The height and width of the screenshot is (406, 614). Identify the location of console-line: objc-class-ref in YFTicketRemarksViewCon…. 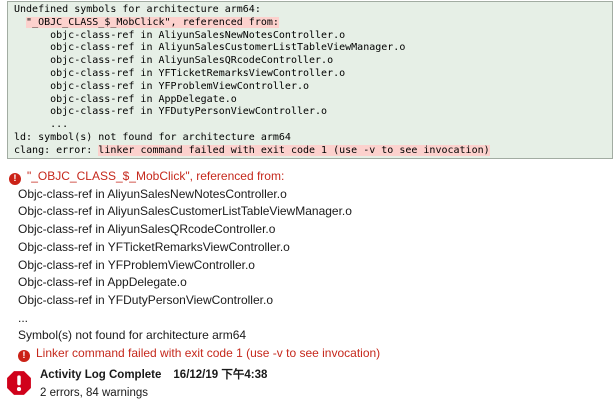
(180, 73).